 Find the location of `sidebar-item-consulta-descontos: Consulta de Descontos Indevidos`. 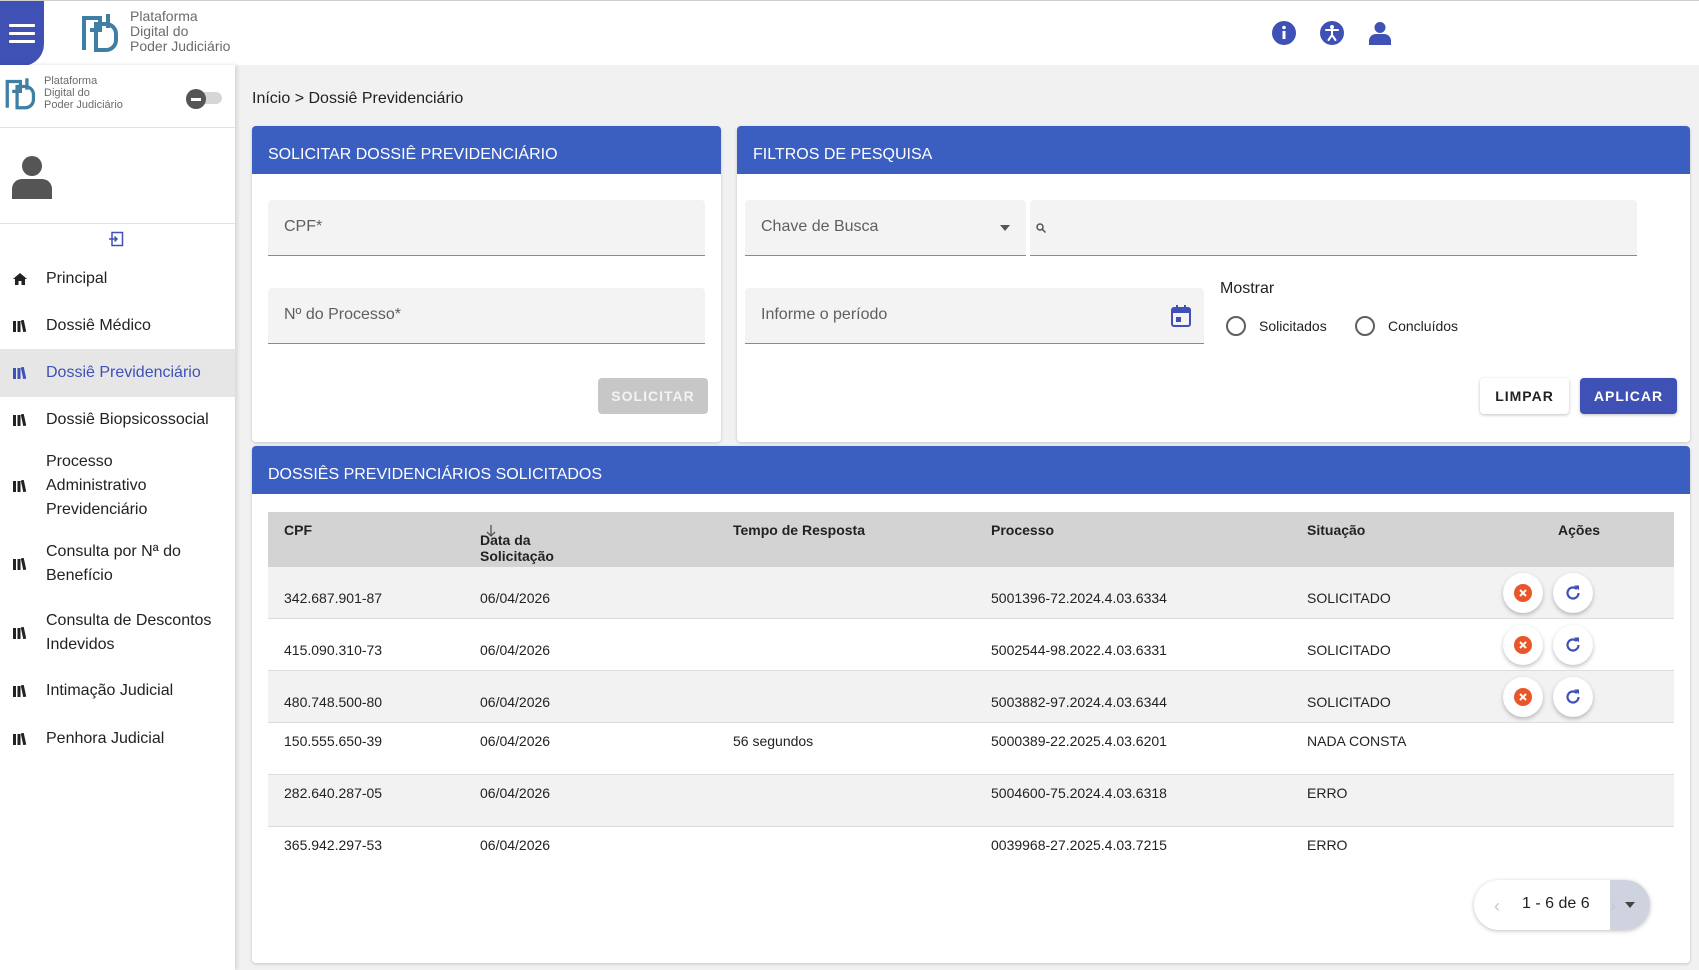

sidebar-item-consulta-descontos: Consulta de Descontos Indevidos is located at coordinates (117, 633).